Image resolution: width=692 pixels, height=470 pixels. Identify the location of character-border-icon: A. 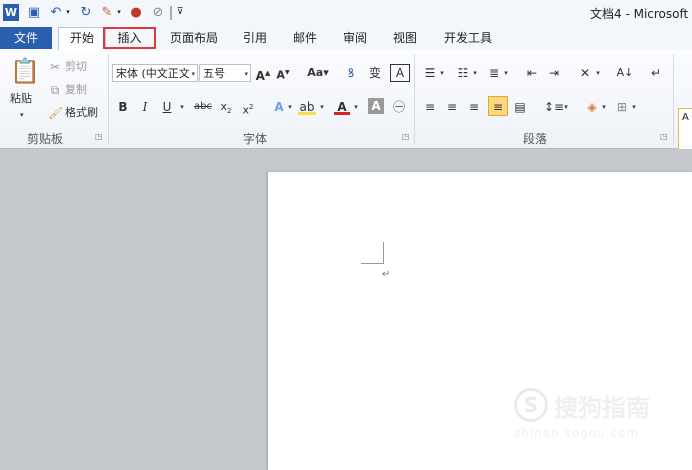
(400, 73).